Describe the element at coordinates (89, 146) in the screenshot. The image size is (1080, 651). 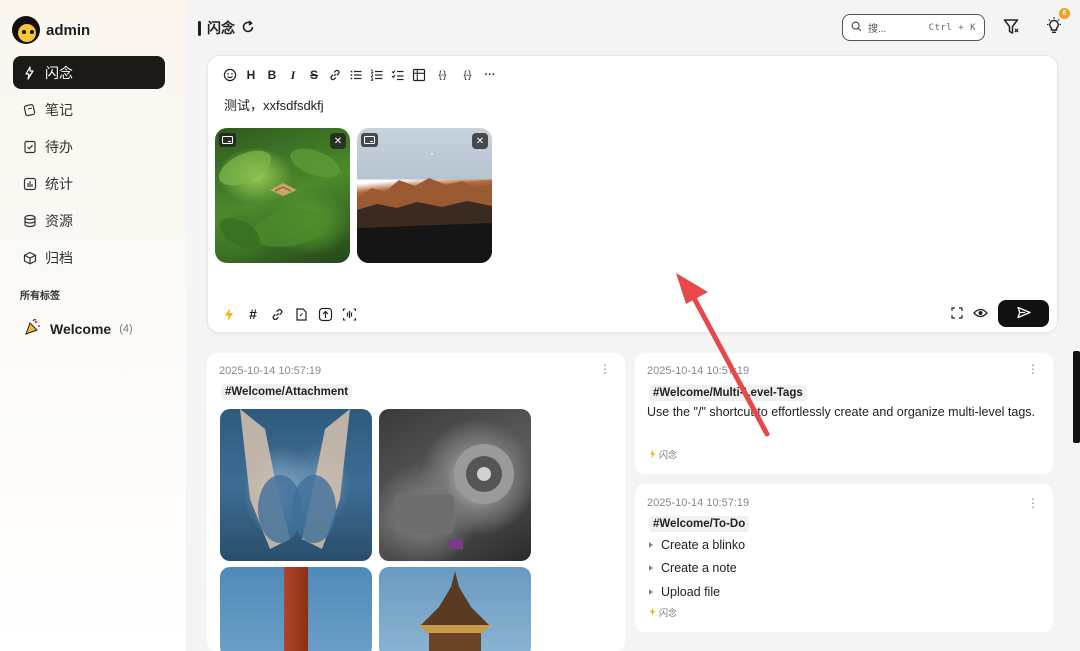
I see `sidebar-item-todo: 待办` at that location.